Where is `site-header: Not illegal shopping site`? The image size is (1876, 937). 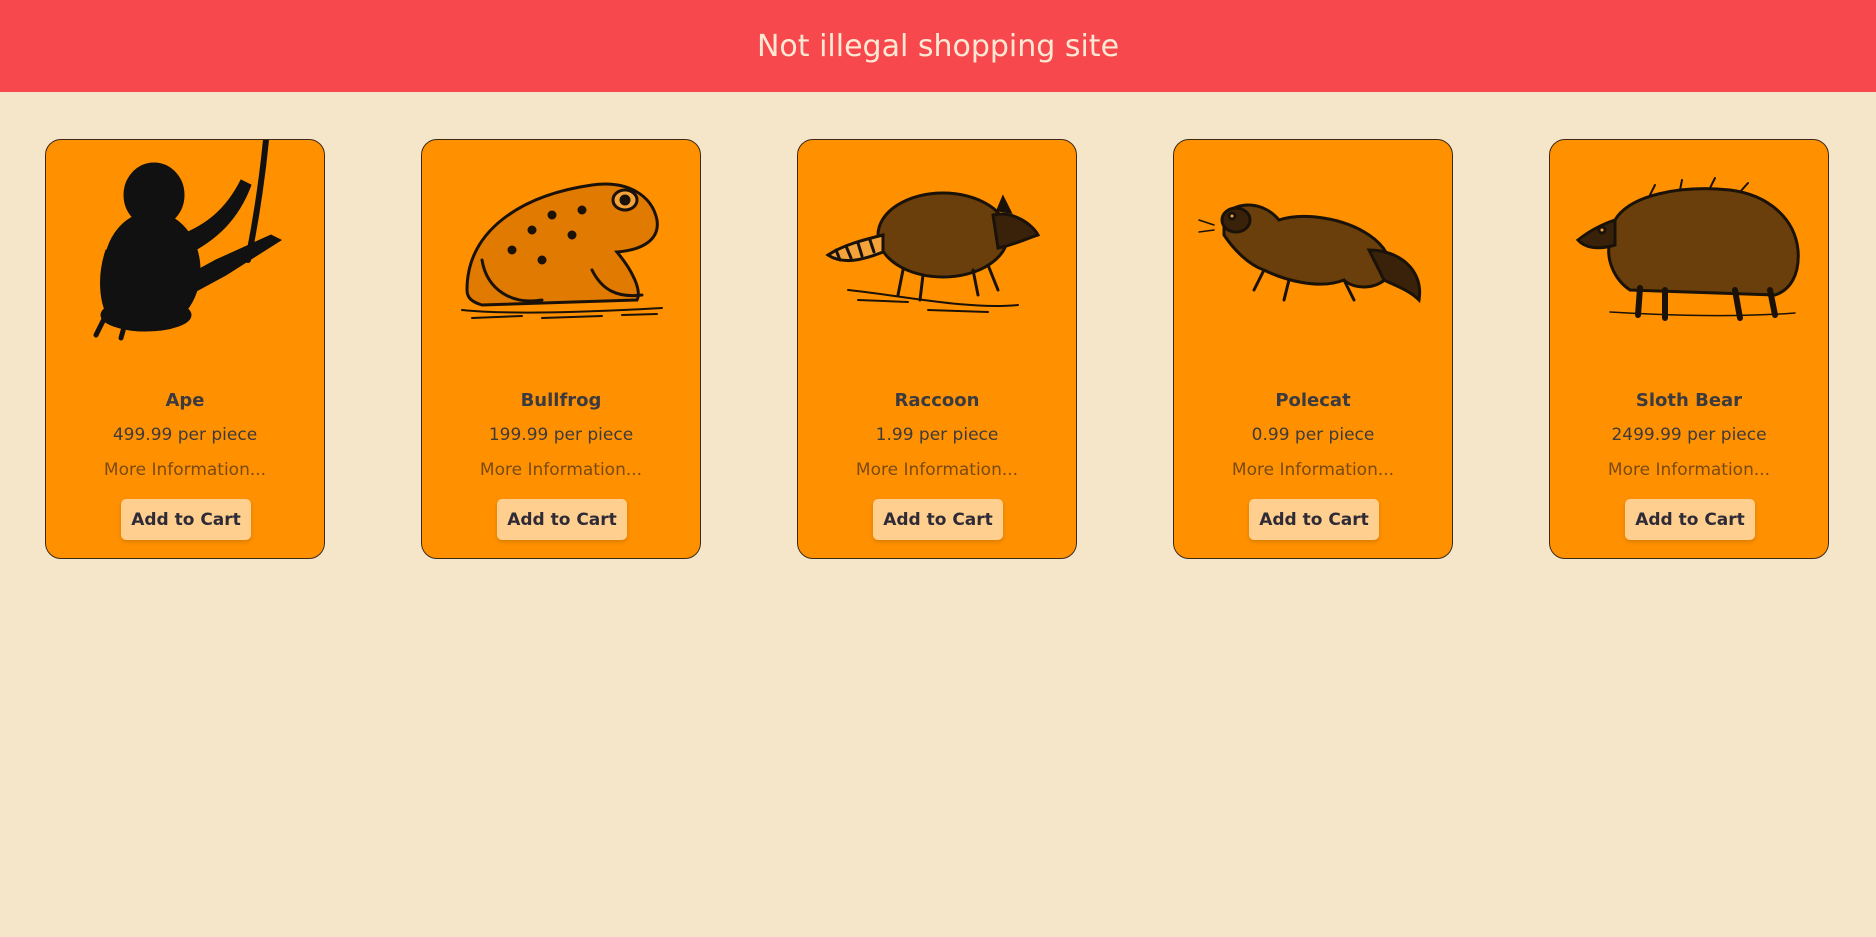 site-header: Not illegal shopping site is located at coordinates (938, 46).